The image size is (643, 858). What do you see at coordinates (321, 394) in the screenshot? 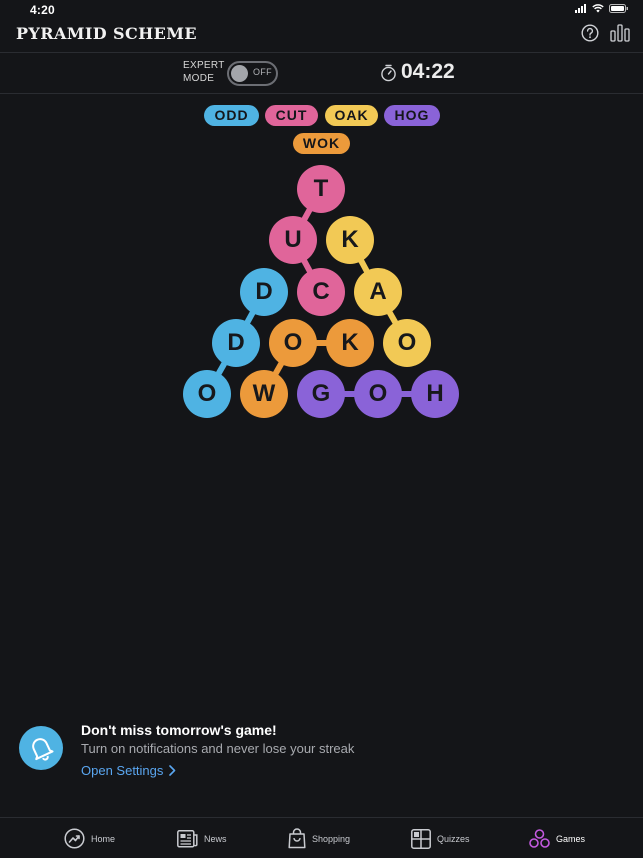
I see `letter-cell: G` at bounding box center [321, 394].